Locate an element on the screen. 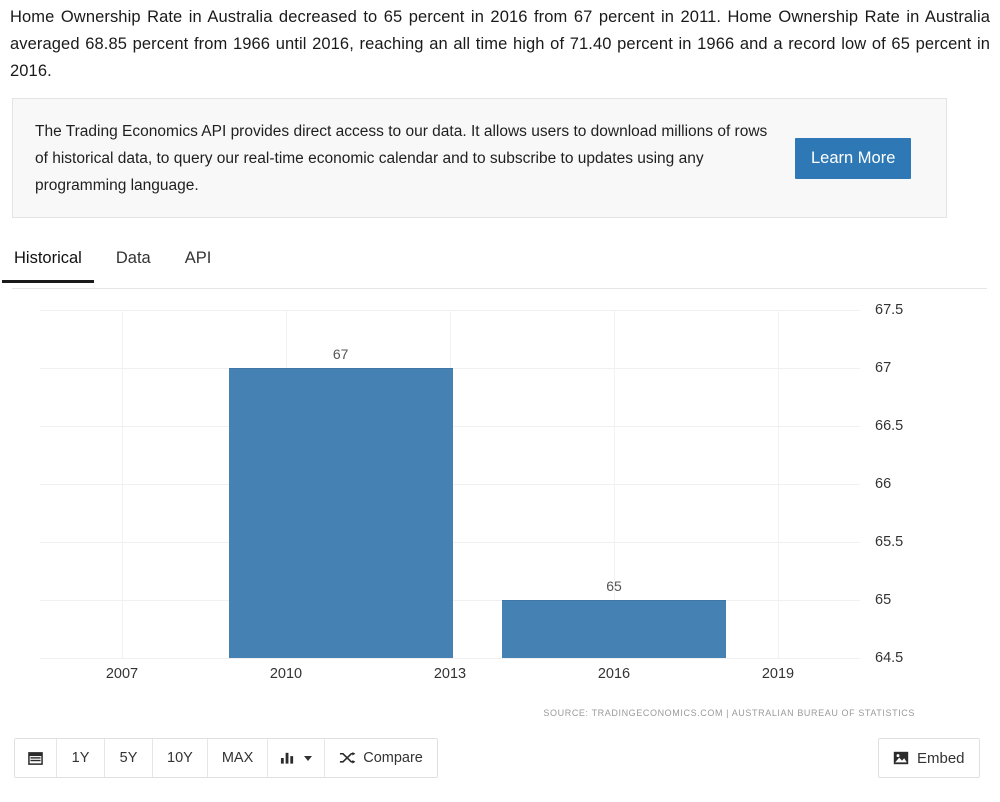  y-axis-tick-label: 66.5 is located at coordinates (889, 426).